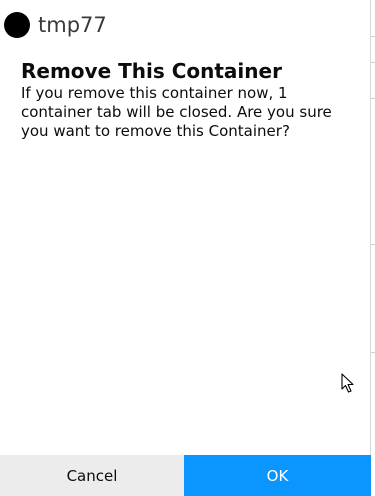 This screenshot has width=375, height=496. Describe the element at coordinates (151, 71) in the screenshot. I see `dialog-title: Remove This Container` at that location.